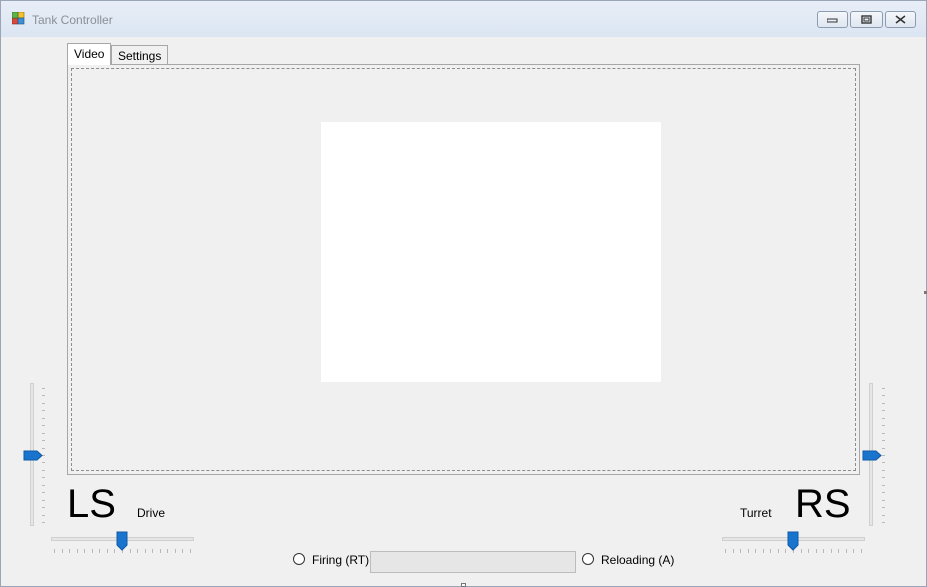  I want to click on resize-grip, so click(463, 585).